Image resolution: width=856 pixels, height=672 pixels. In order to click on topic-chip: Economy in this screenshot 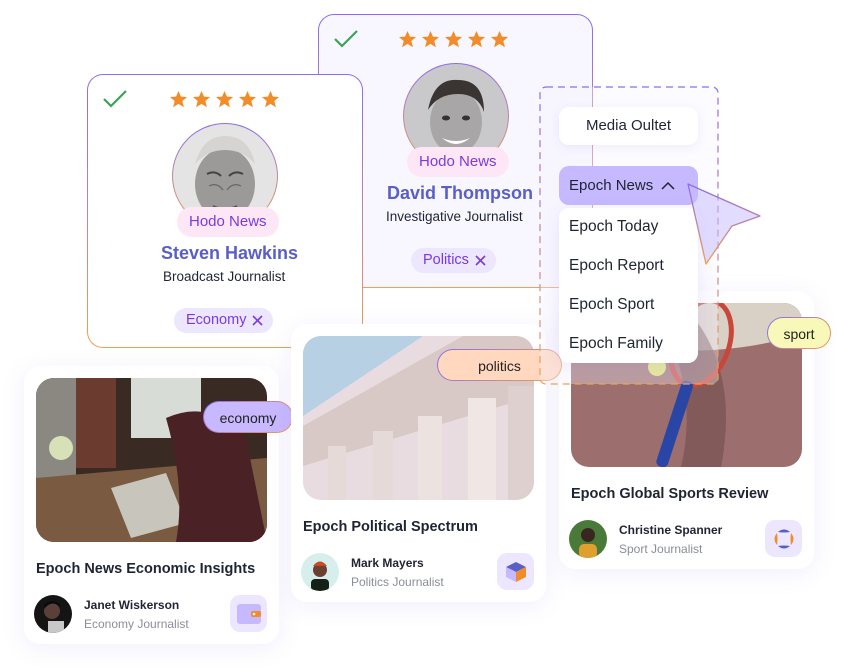, I will do `click(224, 320)`.